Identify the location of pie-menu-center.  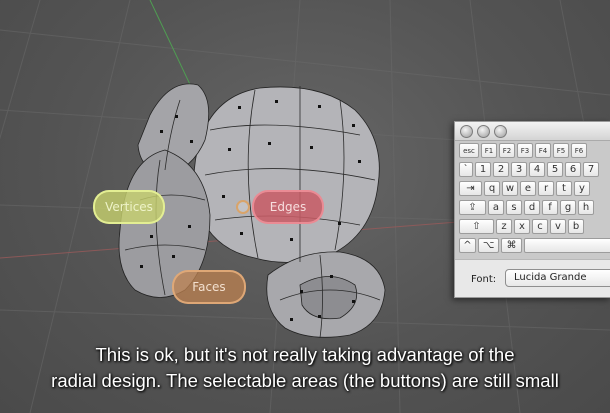
(243, 207).